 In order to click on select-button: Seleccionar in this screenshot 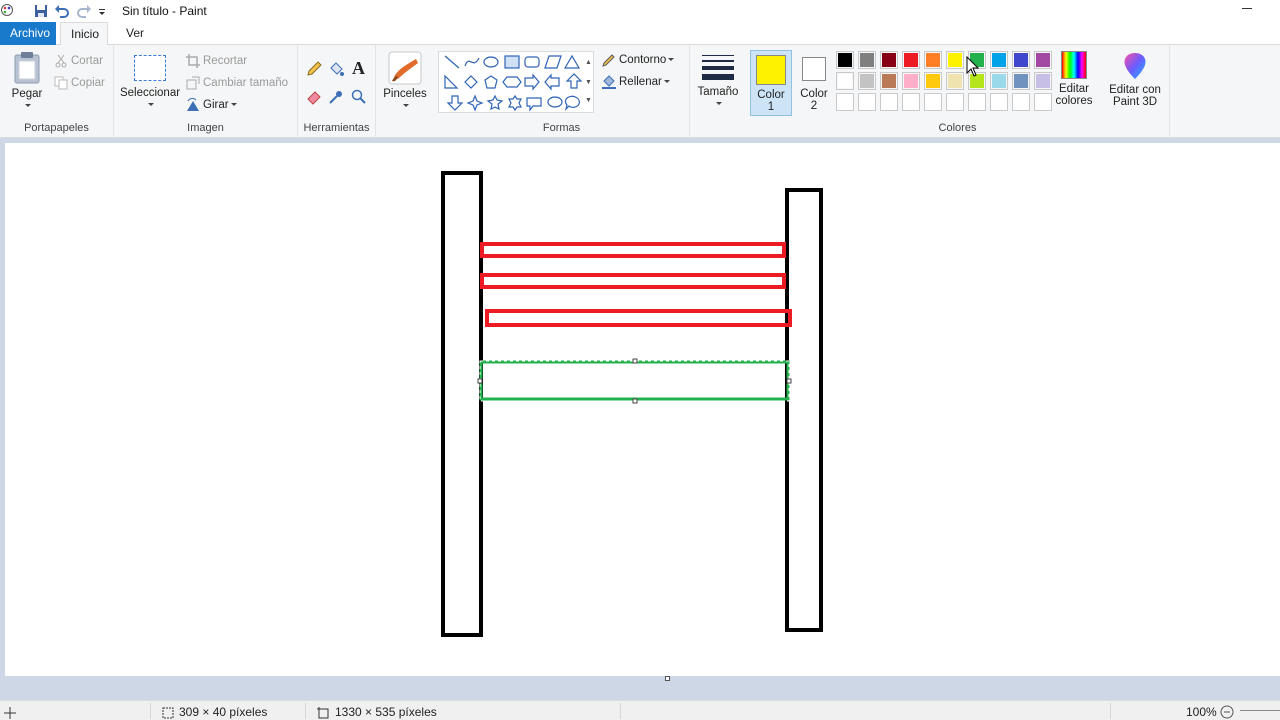, I will do `click(150, 83)`.